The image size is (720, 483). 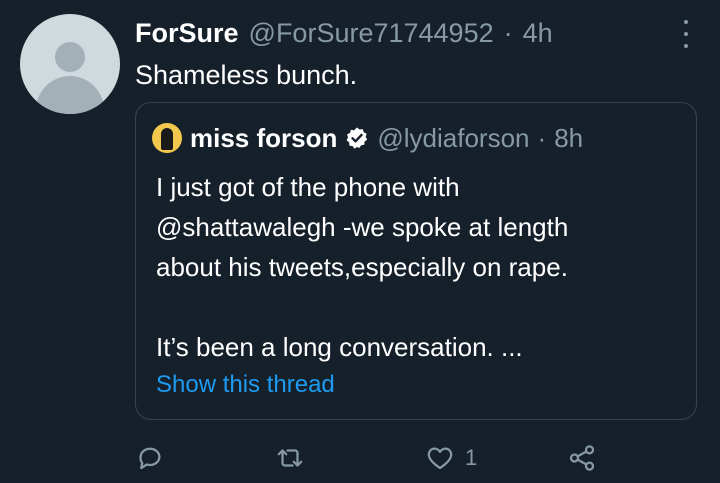 I want to click on tweet-header: ForSure @ForSure71744952 · 4h, so click(x=344, y=33).